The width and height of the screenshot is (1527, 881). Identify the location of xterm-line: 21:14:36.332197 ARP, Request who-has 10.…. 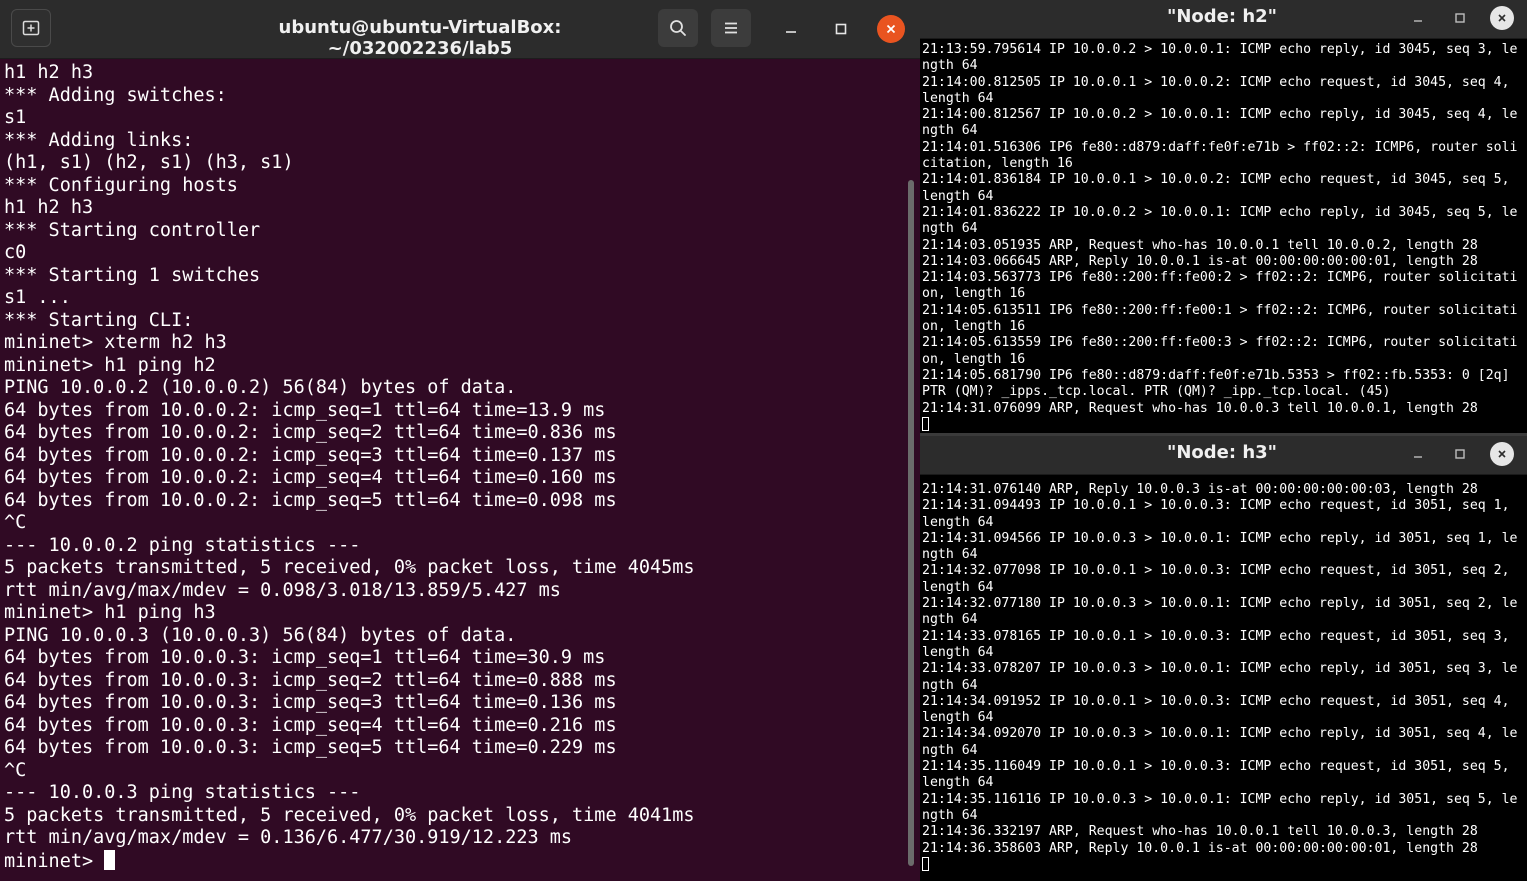
(1200, 832).